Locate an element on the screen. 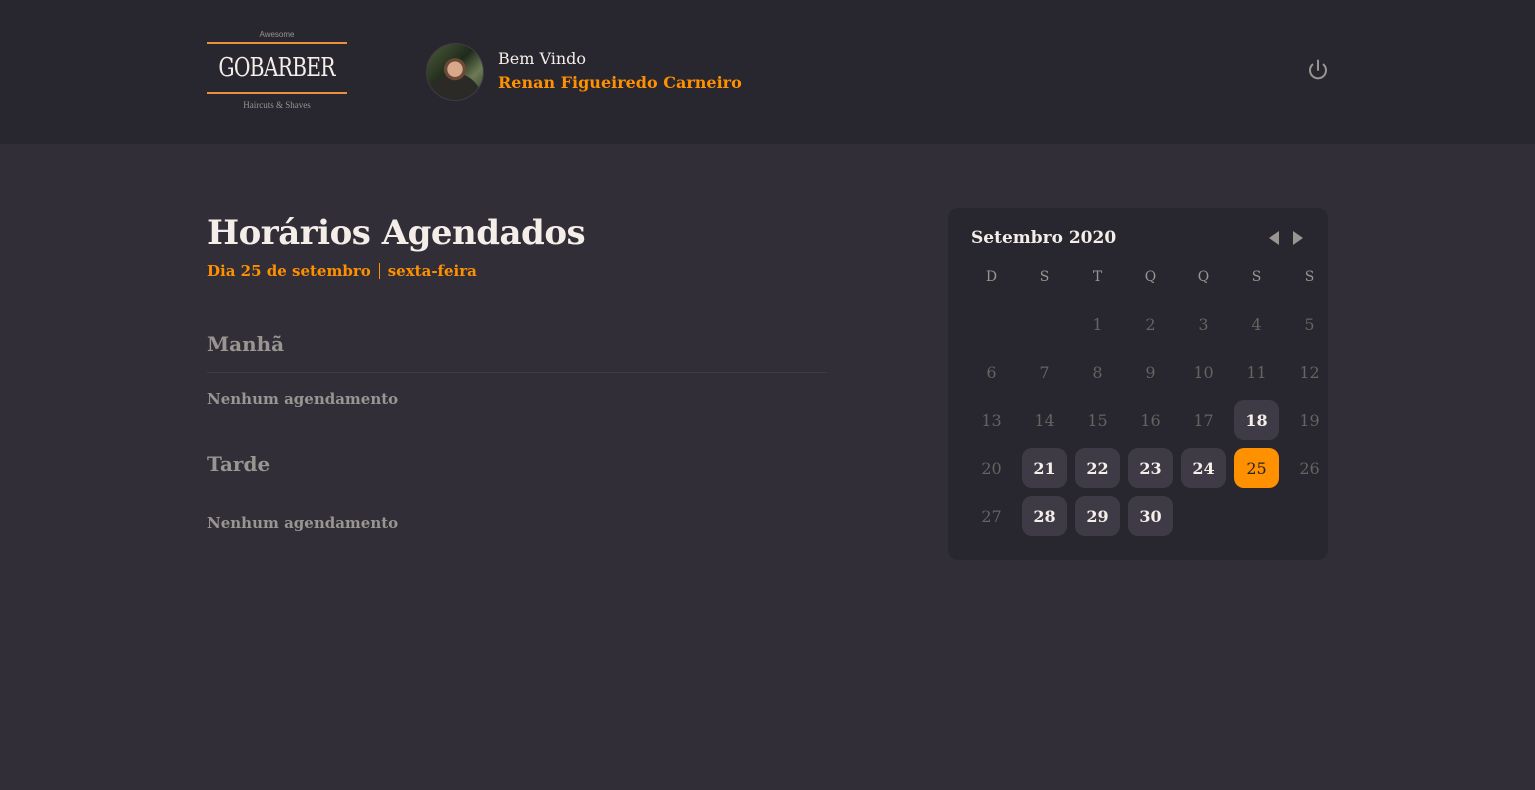 The width and height of the screenshot is (1535, 790). logo-top-text: Awesome is located at coordinates (277, 34).